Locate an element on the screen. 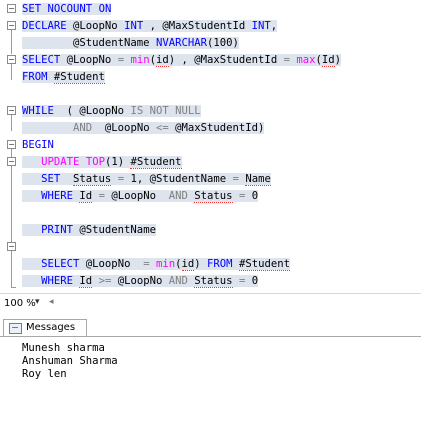 The width and height of the screenshot is (421, 440). messages-icon is located at coordinates (15, 328).